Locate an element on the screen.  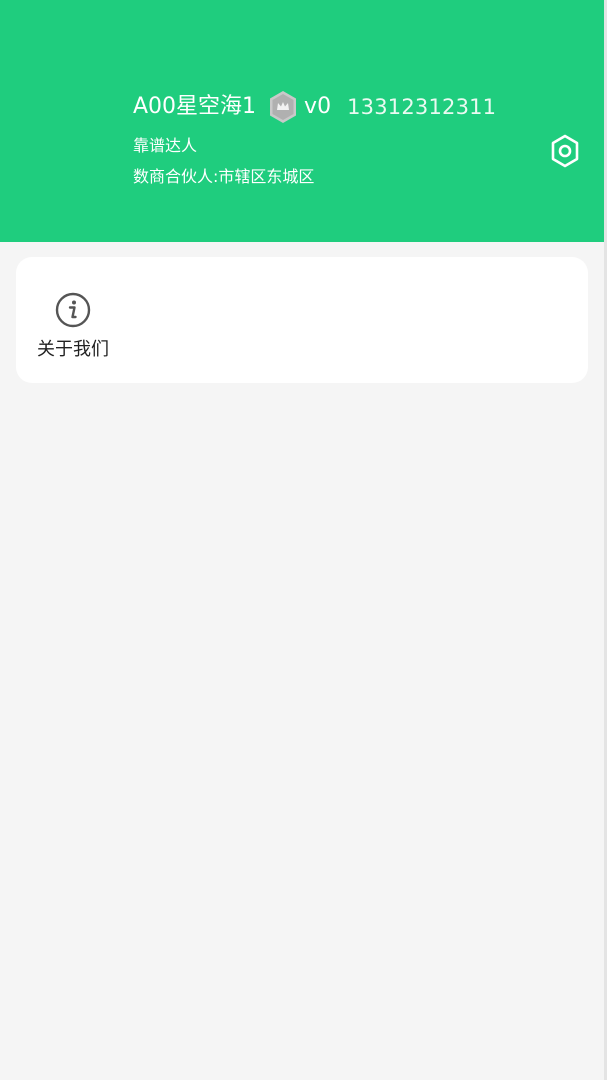
level-label: v0 is located at coordinates (318, 106).